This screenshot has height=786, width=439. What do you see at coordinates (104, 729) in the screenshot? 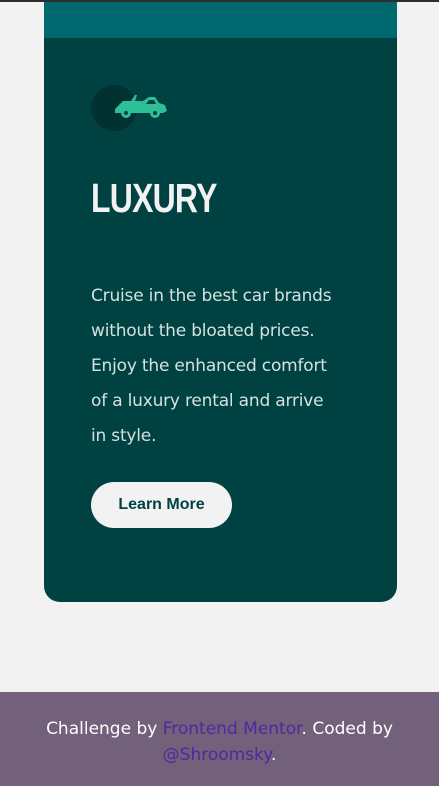
I see `footer-prefix: Challenge by` at bounding box center [104, 729].